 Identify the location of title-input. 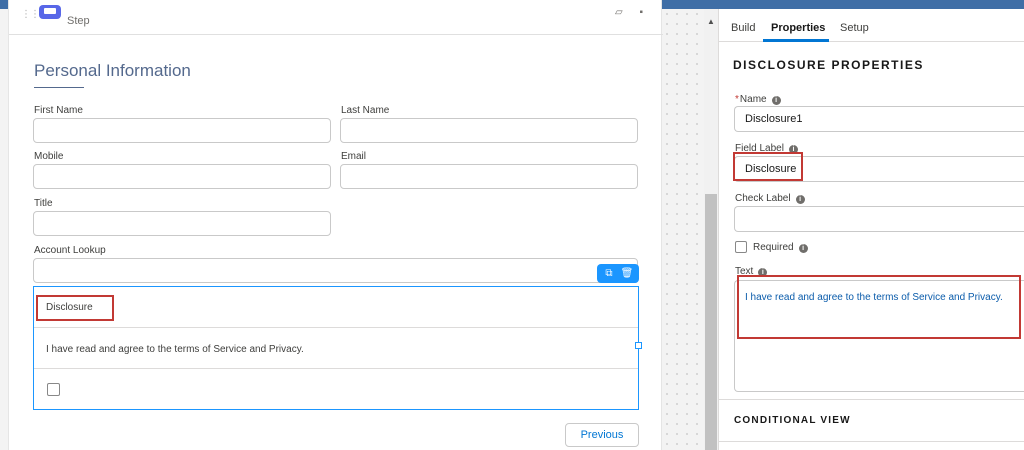
(182, 223).